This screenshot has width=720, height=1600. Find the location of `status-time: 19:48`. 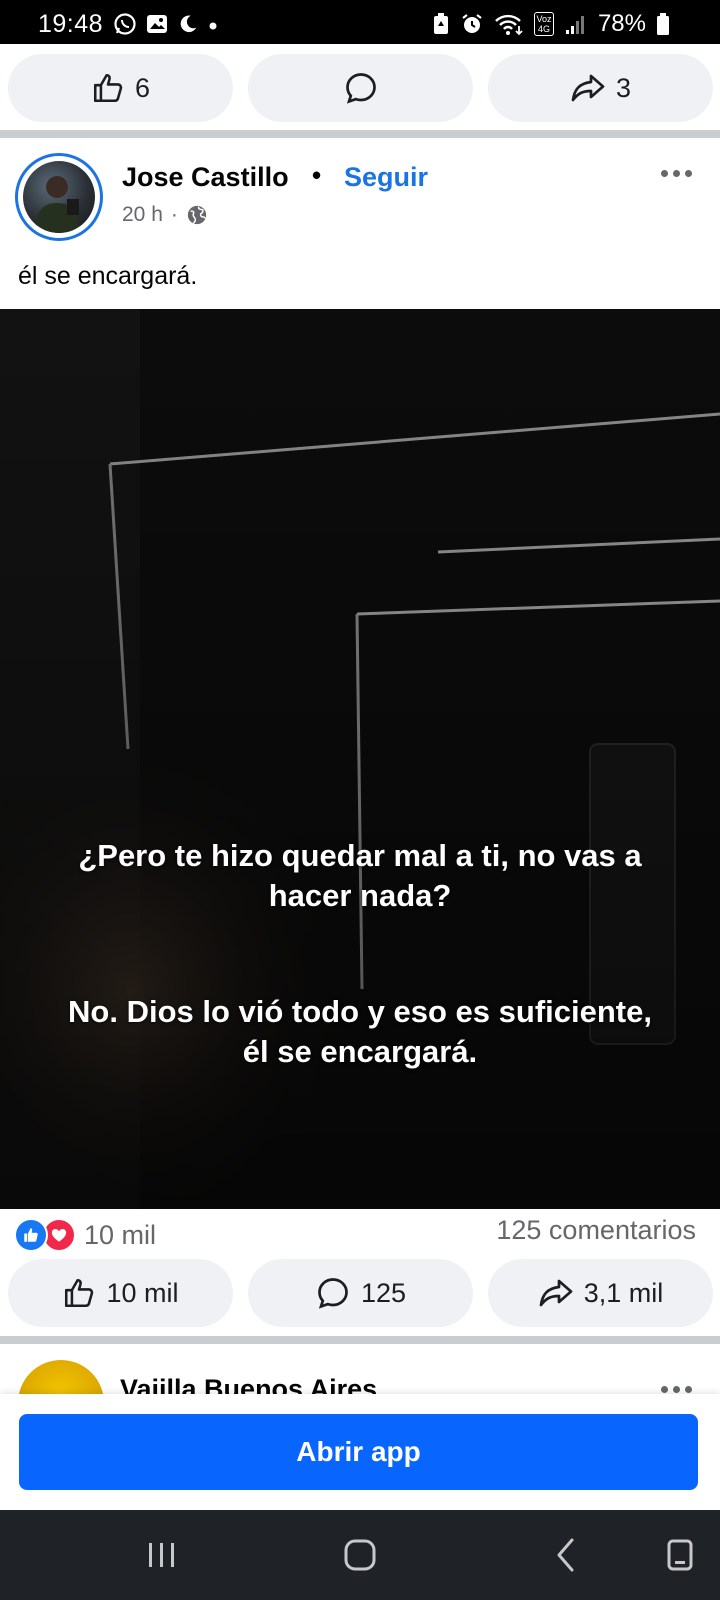

status-time: 19:48 is located at coordinates (71, 24).